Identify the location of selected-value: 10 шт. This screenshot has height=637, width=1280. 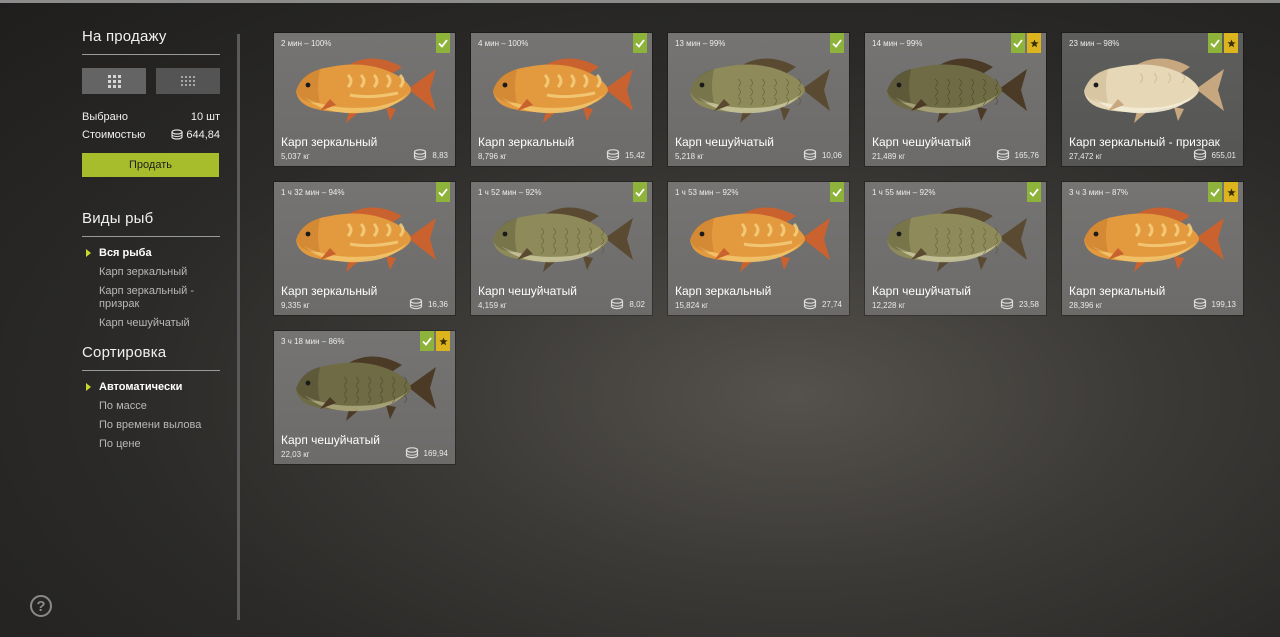
(205, 117).